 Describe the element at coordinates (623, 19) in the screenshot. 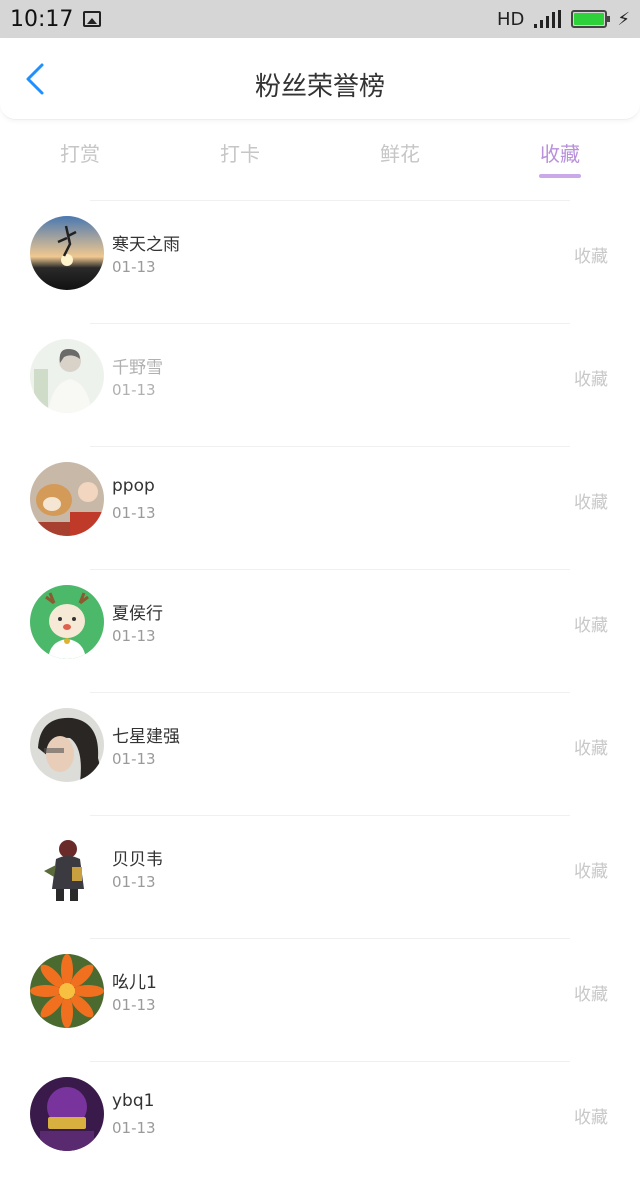

I see `charging-icon: ⚡` at that location.